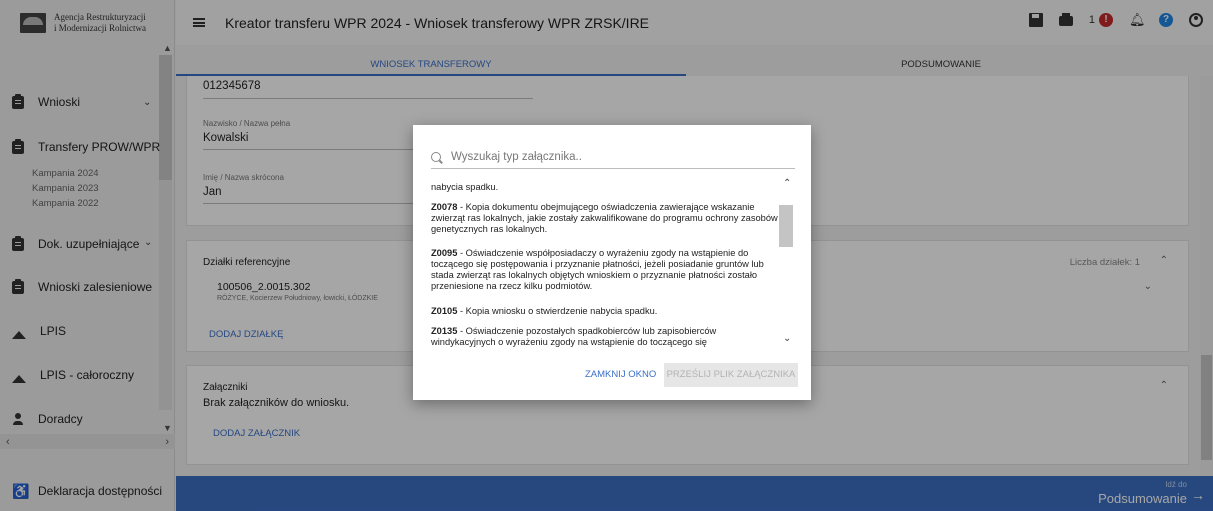 This screenshot has height=511, width=1213. What do you see at coordinates (620, 374) in the screenshot?
I see `close-dialog-button: ZAMKNIJ OKNO` at bounding box center [620, 374].